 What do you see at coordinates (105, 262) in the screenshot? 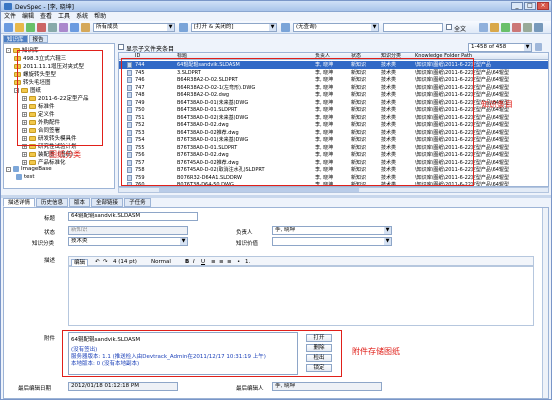
I see `redo-icon: ↷` at bounding box center [105, 262].